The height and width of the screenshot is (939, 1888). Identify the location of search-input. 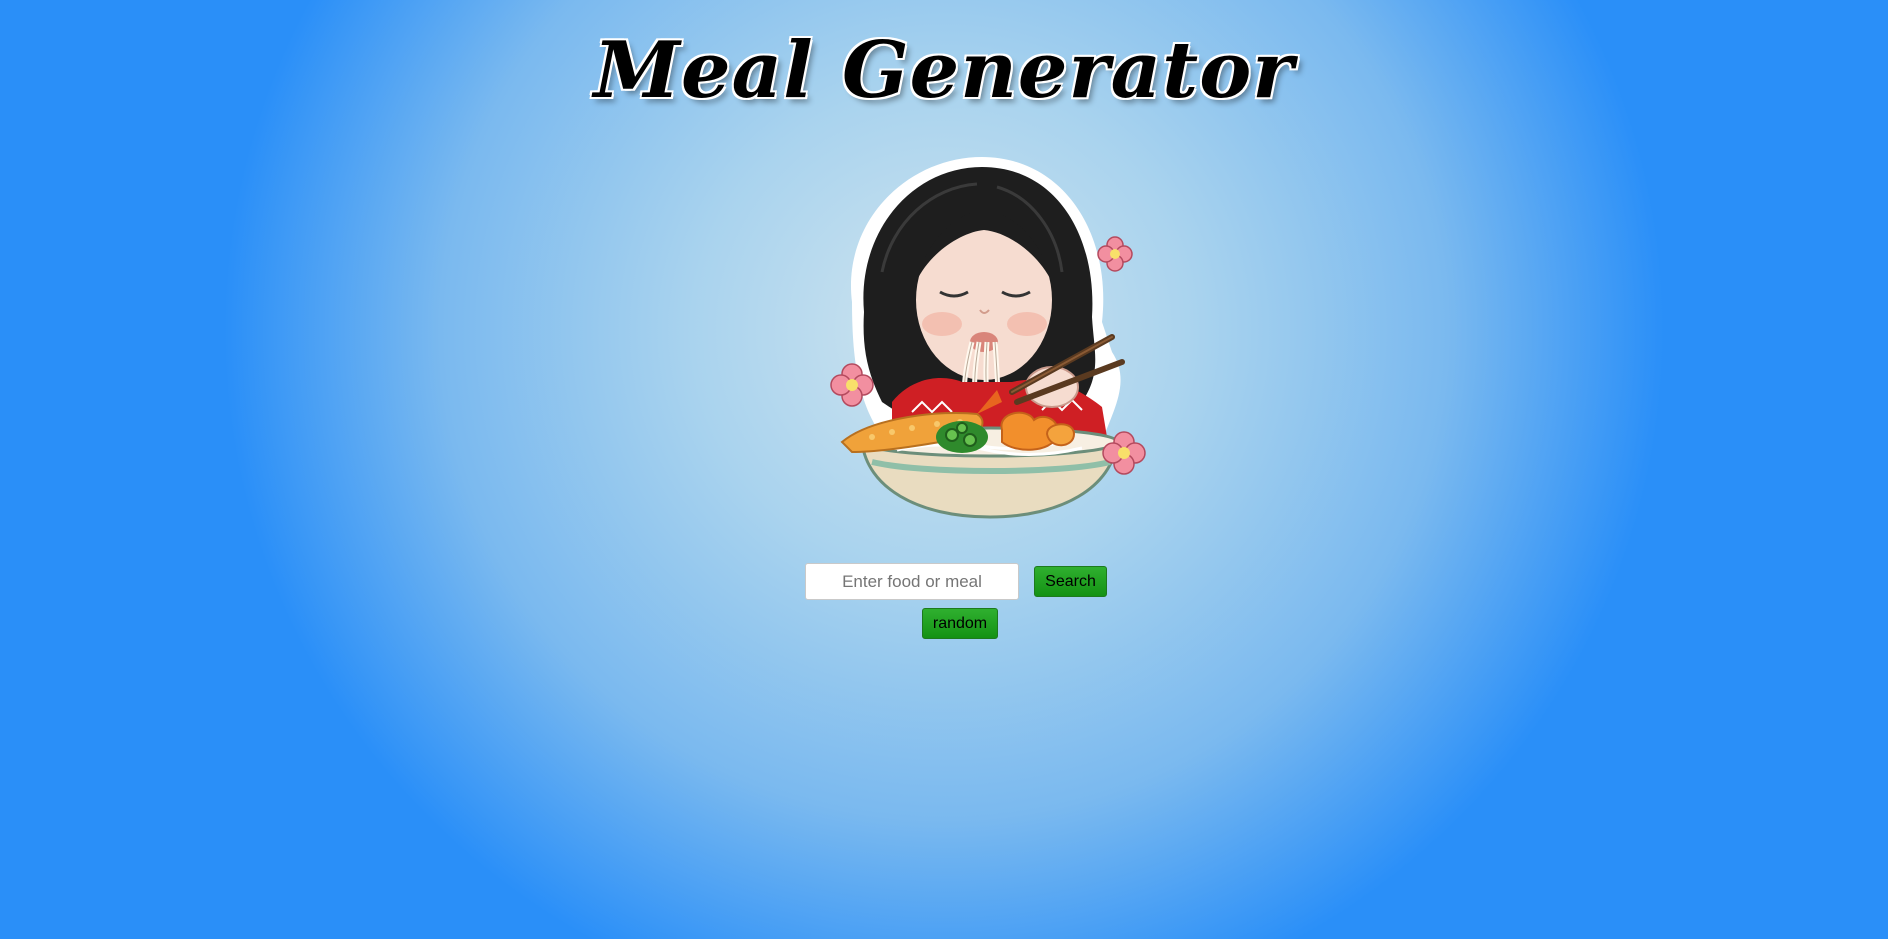
(912, 581).